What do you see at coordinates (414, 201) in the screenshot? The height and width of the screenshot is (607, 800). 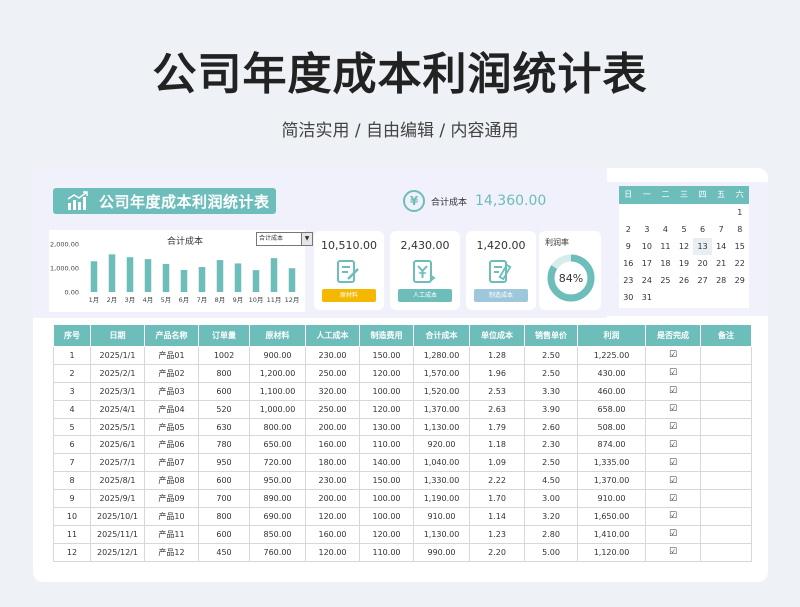 I see `yen-icon: ¥` at bounding box center [414, 201].